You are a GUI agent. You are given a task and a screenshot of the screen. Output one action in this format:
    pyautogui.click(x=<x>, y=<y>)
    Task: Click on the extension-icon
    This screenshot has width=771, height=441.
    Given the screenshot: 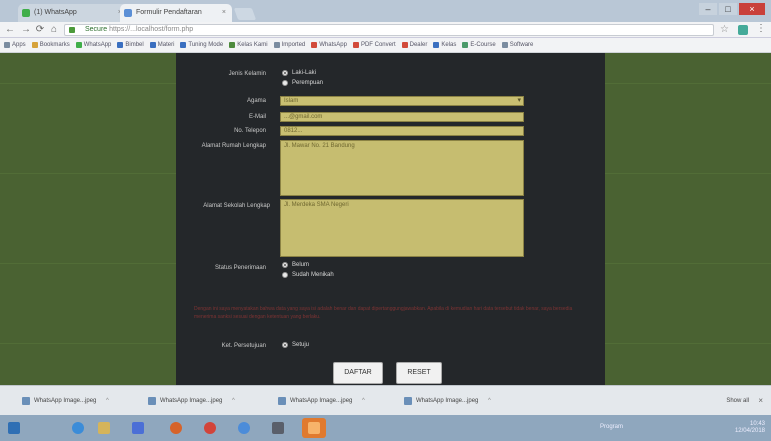 What is the action you would take?
    pyautogui.click(x=743, y=30)
    